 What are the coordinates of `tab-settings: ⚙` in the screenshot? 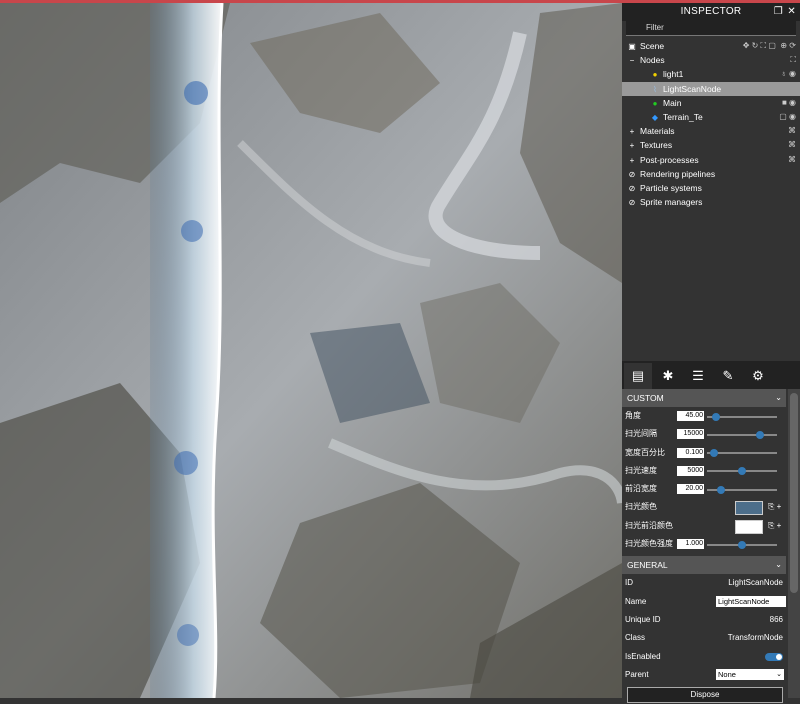 It's located at (758, 376).